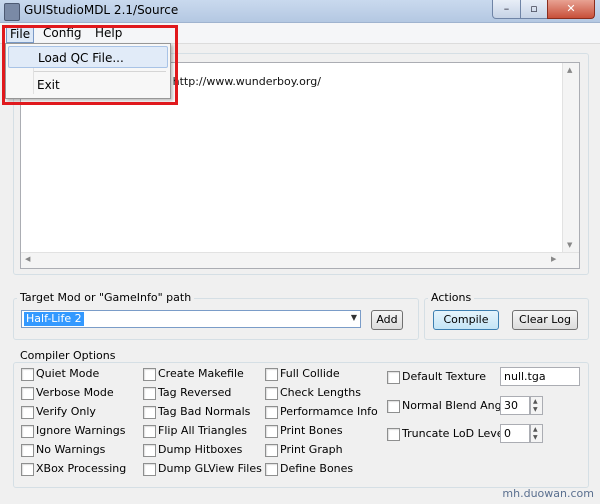  What do you see at coordinates (515, 433) in the screenshot?
I see `truncate-lod-level-field: 0` at bounding box center [515, 433].